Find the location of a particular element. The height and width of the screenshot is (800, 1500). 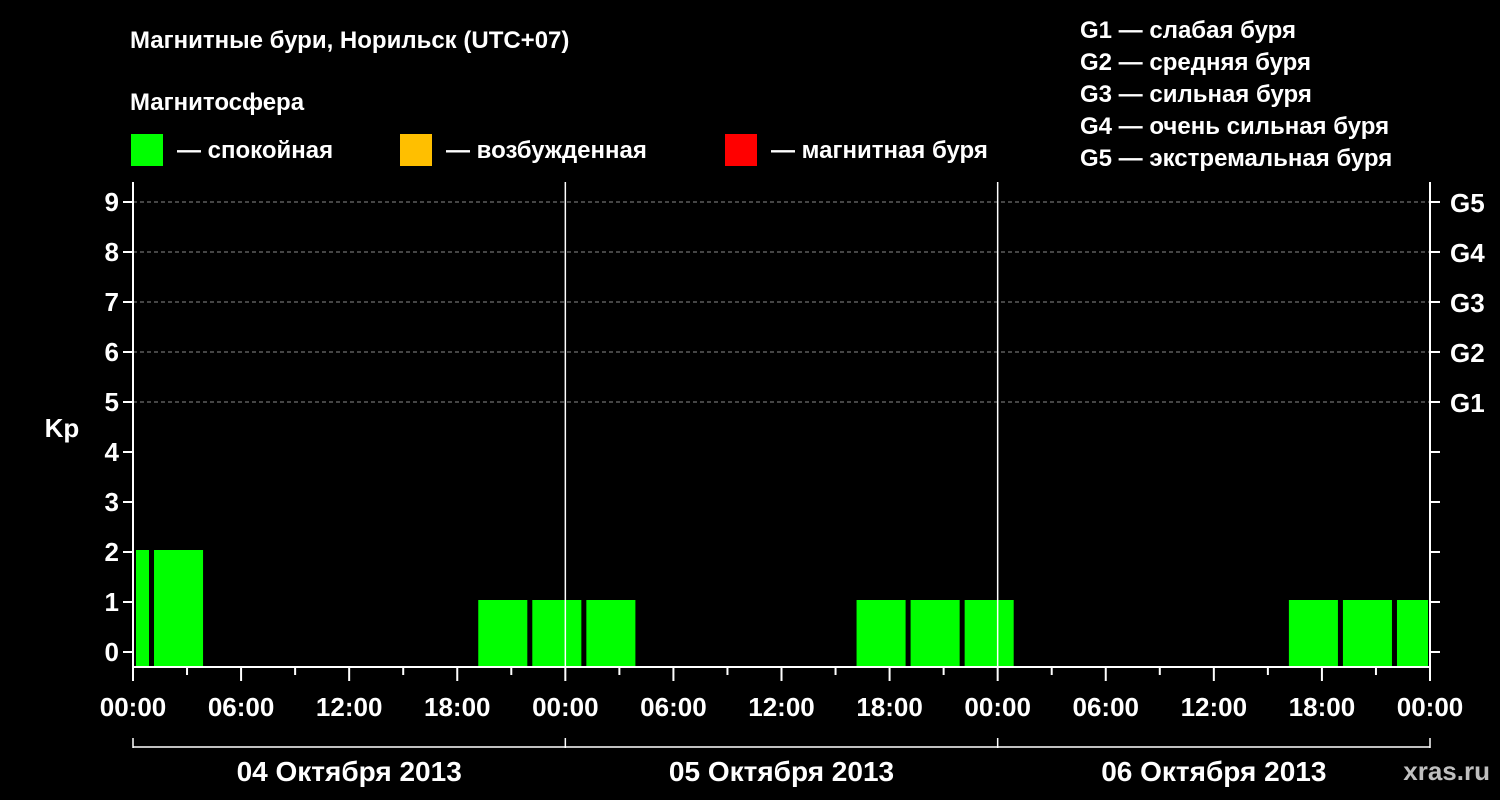

legend-label: — спокойная is located at coordinates (255, 150).